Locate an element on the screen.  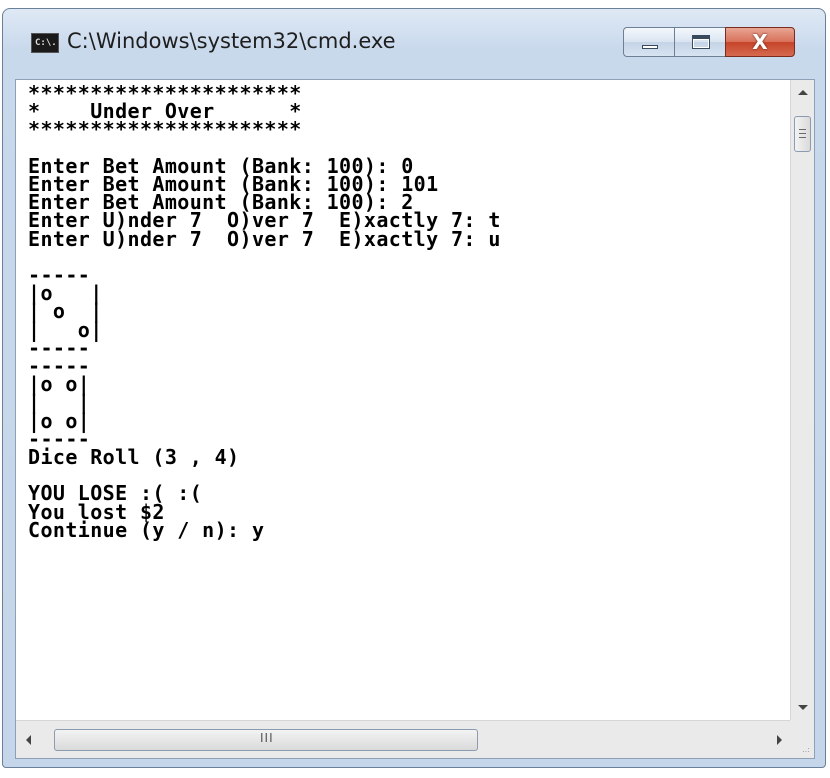
scroll-right-arrow-icon is located at coordinates (779, 740).